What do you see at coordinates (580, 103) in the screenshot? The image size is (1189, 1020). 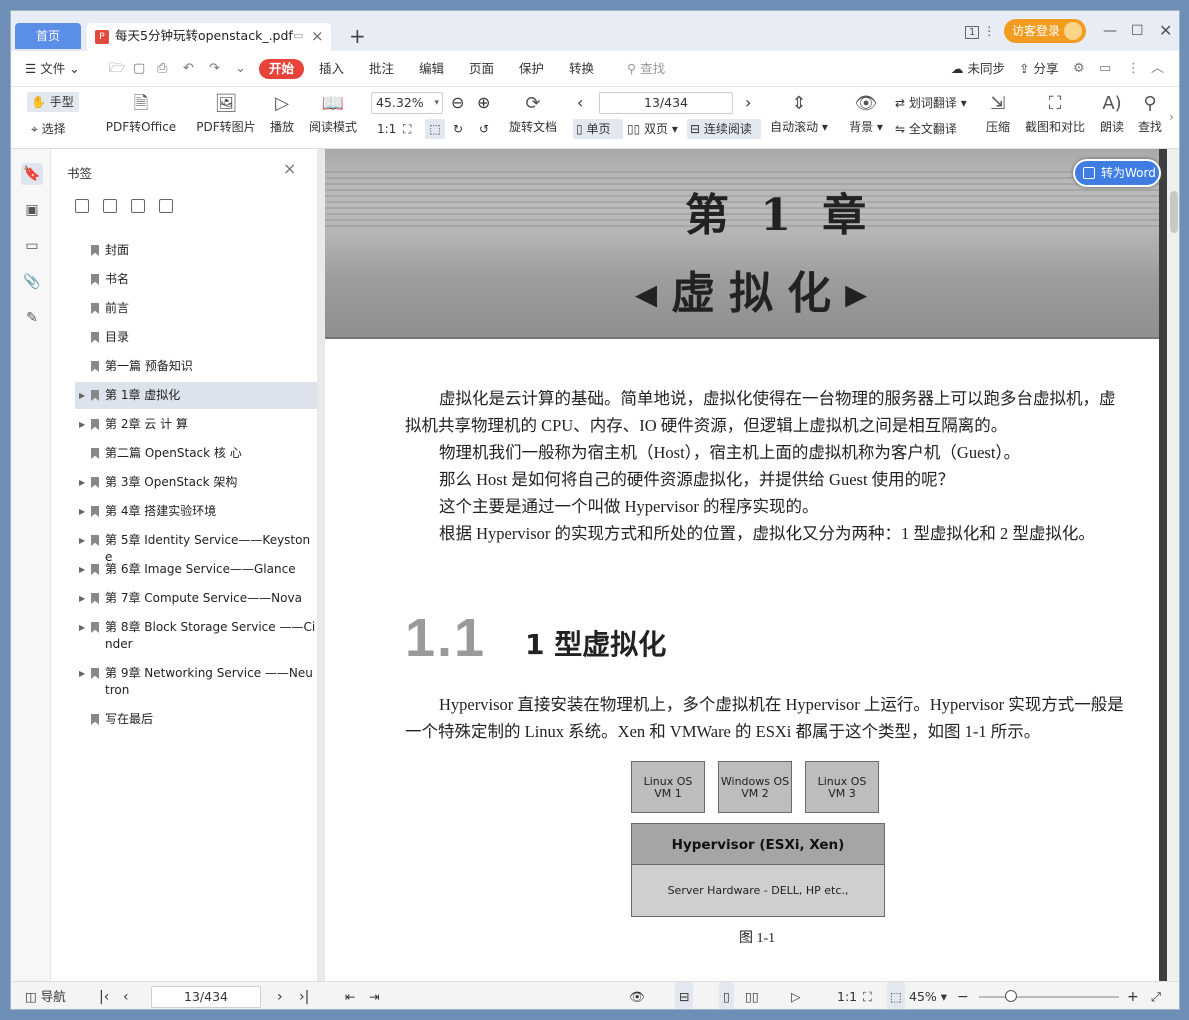 I see `prev-page-icon: ‹` at bounding box center [580, 103].